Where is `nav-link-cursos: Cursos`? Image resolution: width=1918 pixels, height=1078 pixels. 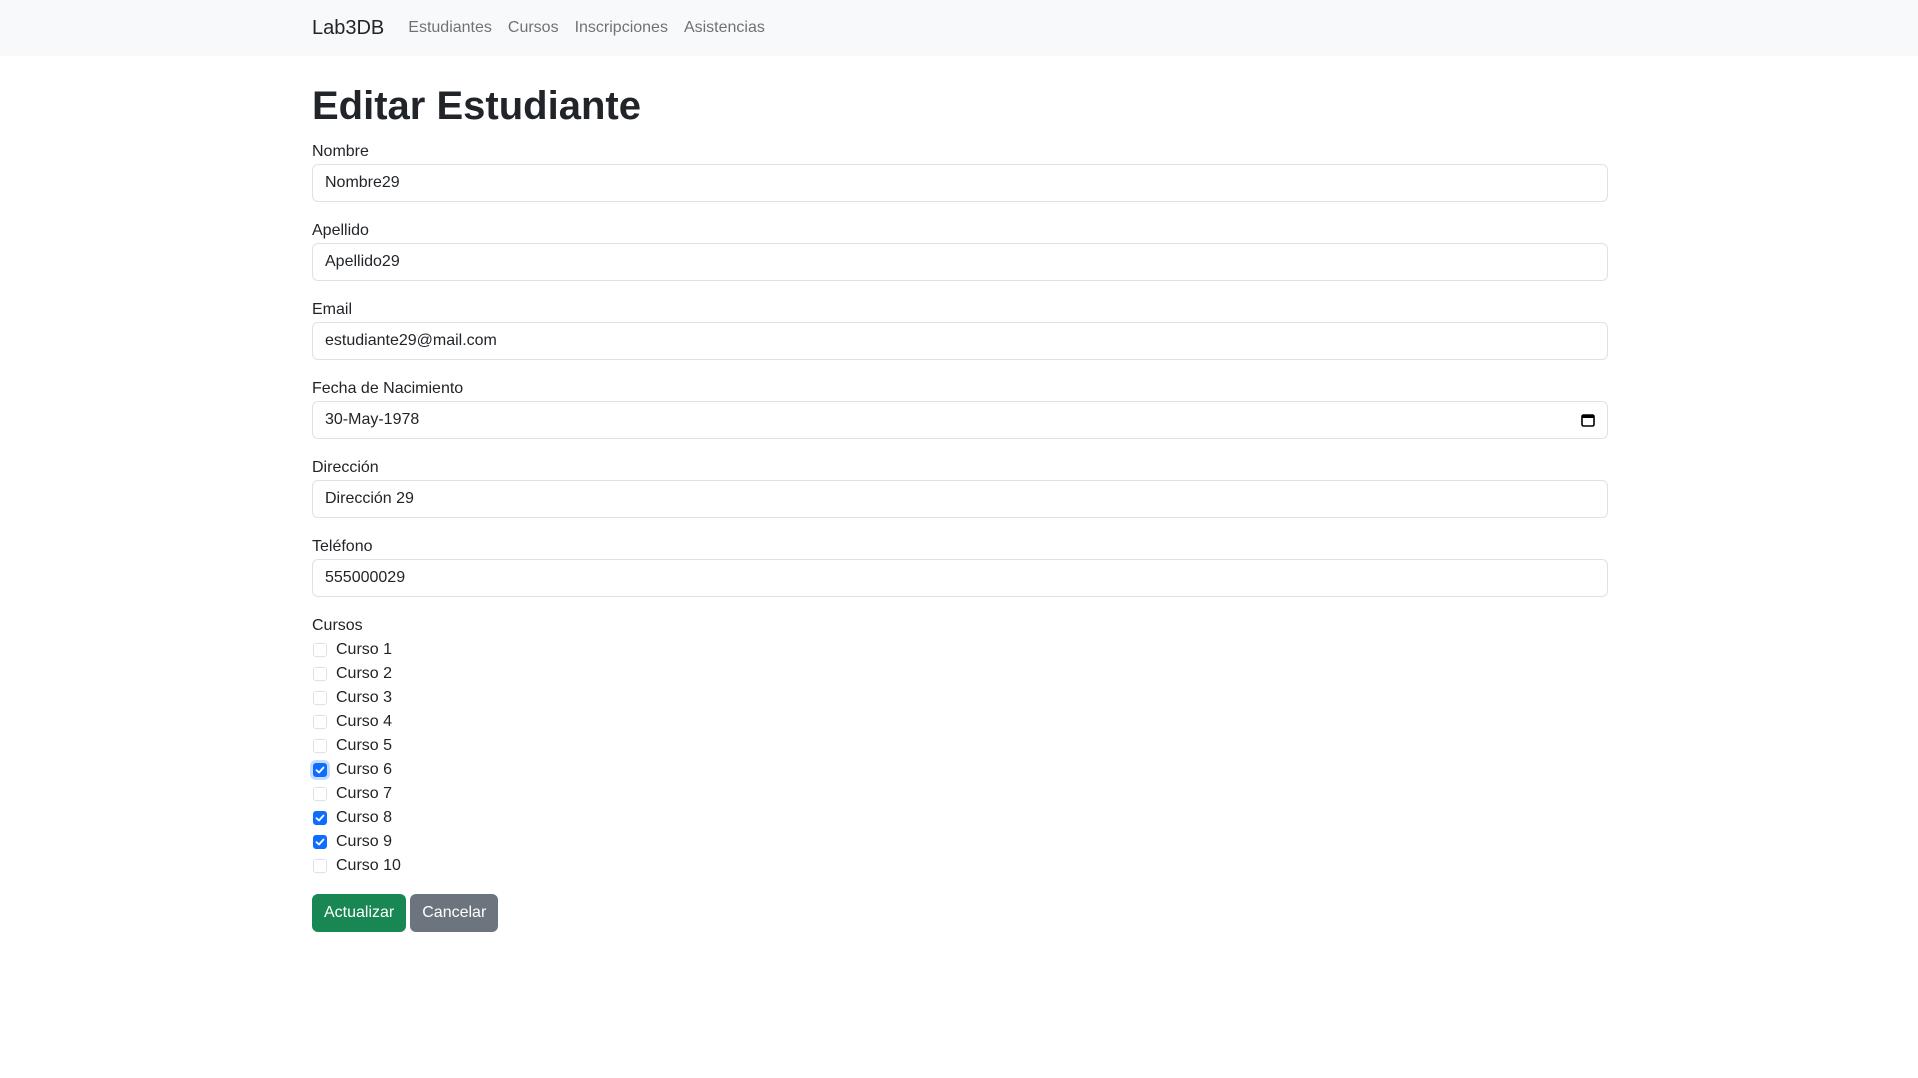 nav-link-cursos: Cursos is located at coordinates (533, 28).